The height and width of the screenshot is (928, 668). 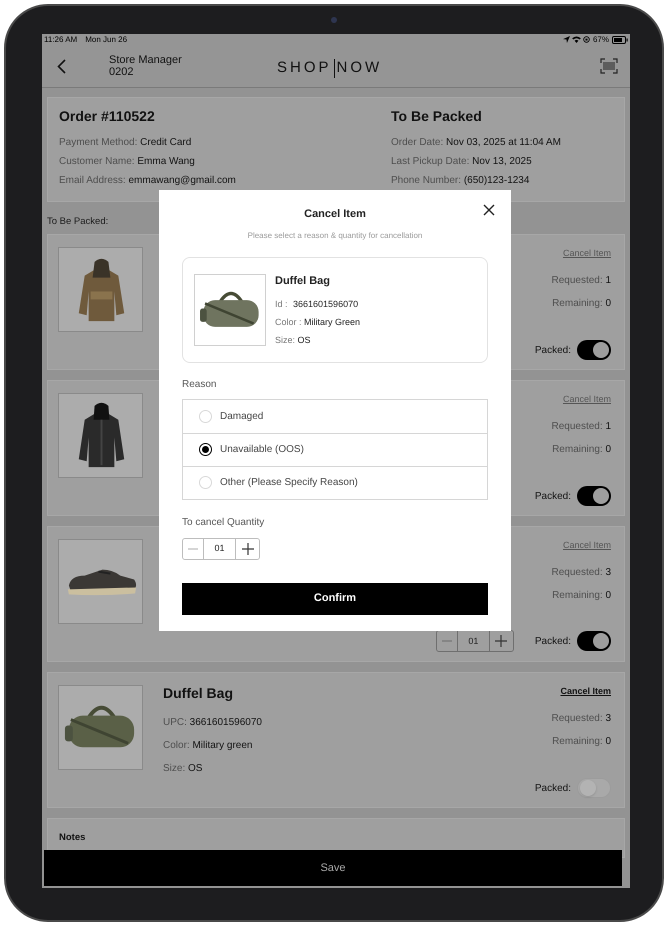 What do you see at coordinates (72, 838) in the screenshot?
I see `notes-title: Notes` at bounding box center [72, 838].